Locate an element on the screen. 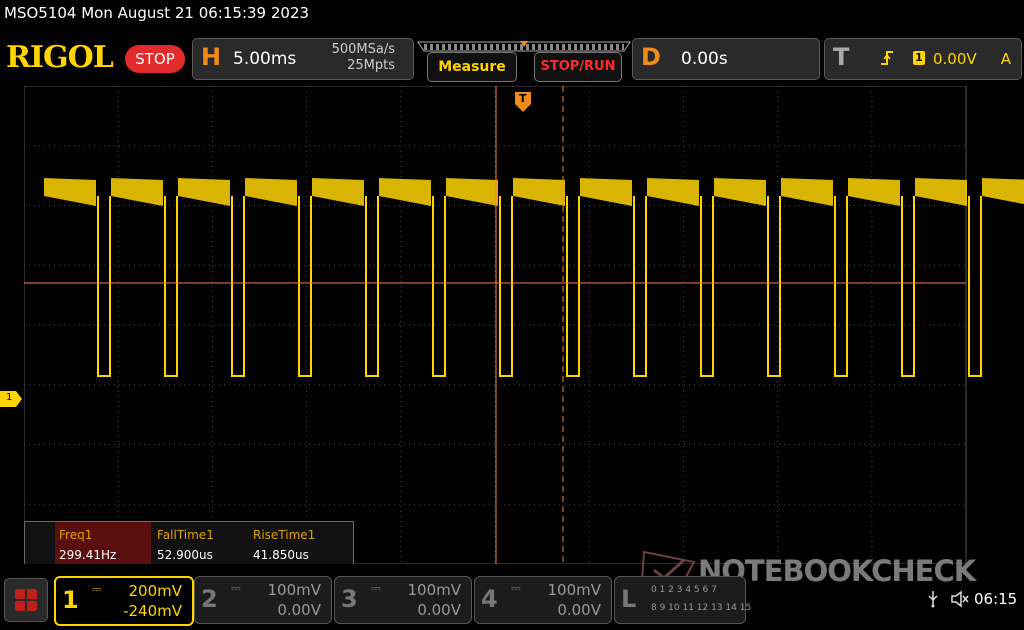  measurement-value: 52.900us is located at coordinates (185, 555).